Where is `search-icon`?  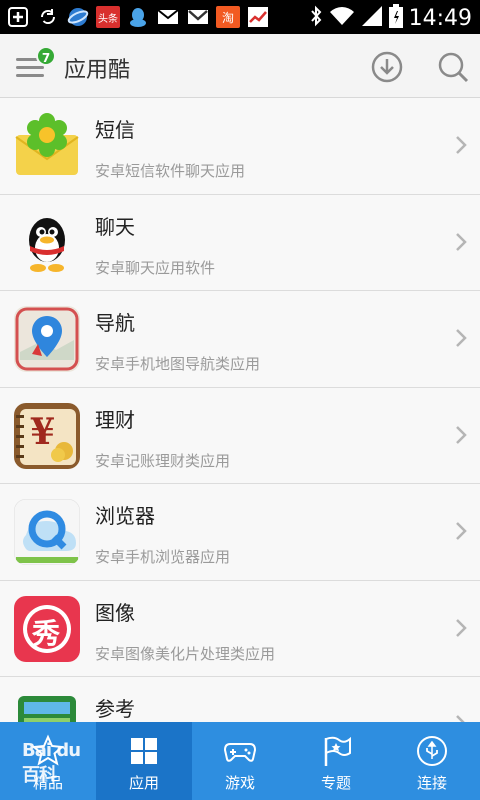 search-icon is located at coordinates (453, 67).